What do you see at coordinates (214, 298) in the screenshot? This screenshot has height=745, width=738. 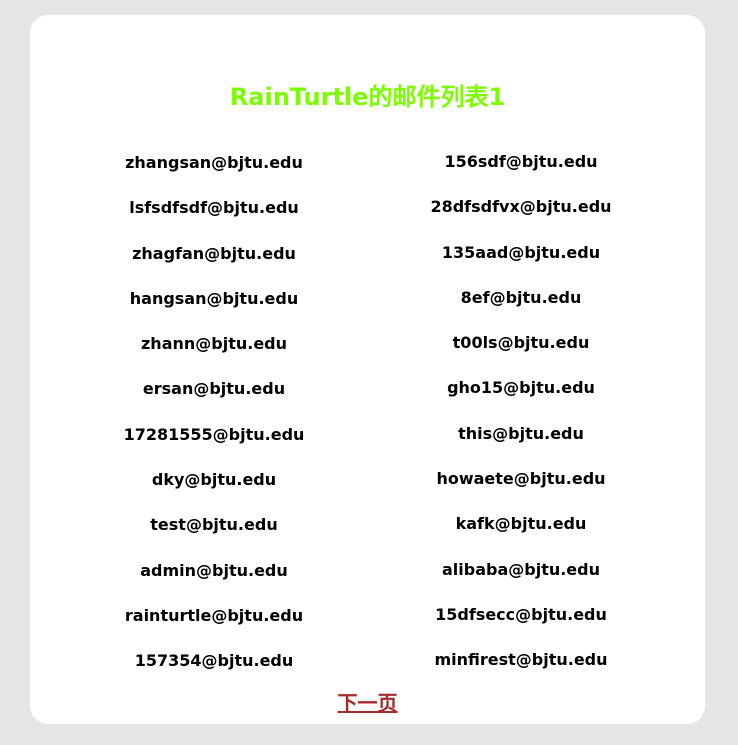 I see `email-item: hangsan@bjtu.edu` at bounding box center [214, 298].